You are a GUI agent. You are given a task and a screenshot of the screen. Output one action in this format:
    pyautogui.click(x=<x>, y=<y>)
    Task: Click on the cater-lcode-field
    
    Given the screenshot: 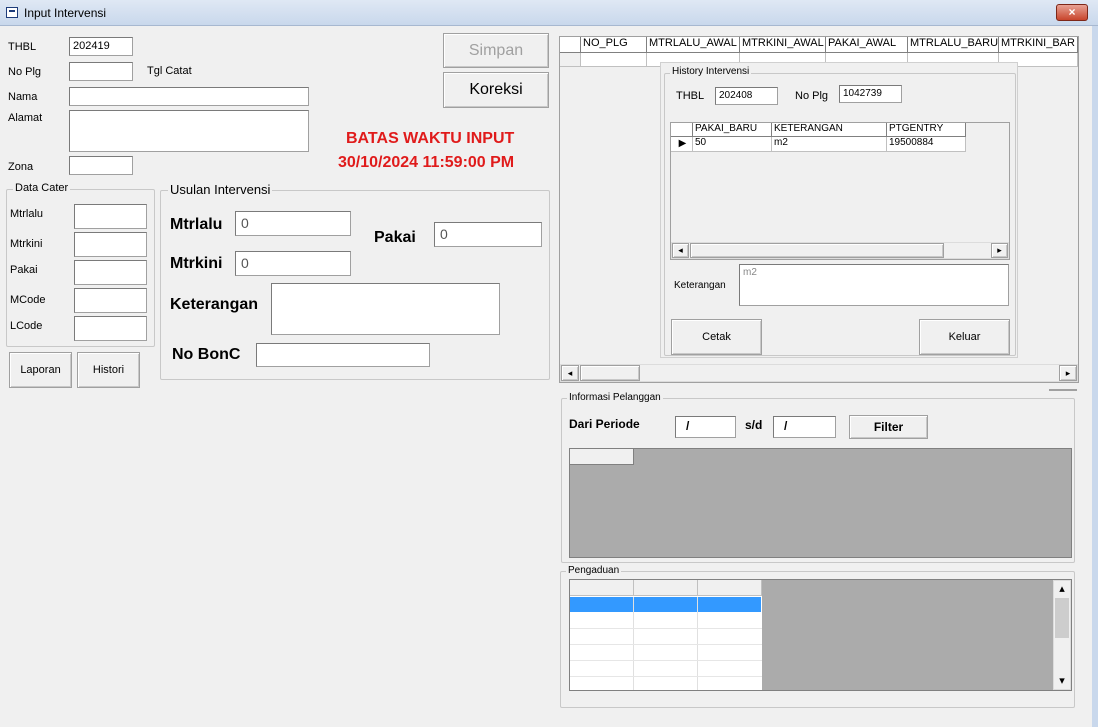 What is the action you would take?
    pyautogui.click(x=110, y=328)
    